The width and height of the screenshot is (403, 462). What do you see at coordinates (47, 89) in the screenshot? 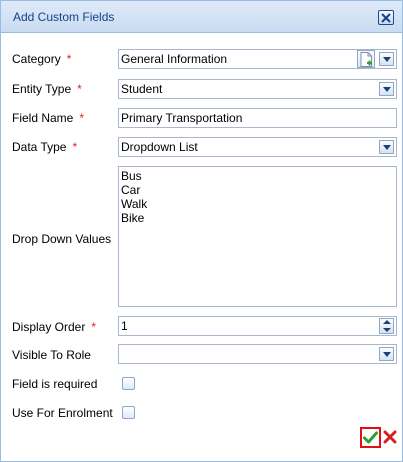
I see `entity-type-label: Entity Type *` at bounding box center [47, 89].